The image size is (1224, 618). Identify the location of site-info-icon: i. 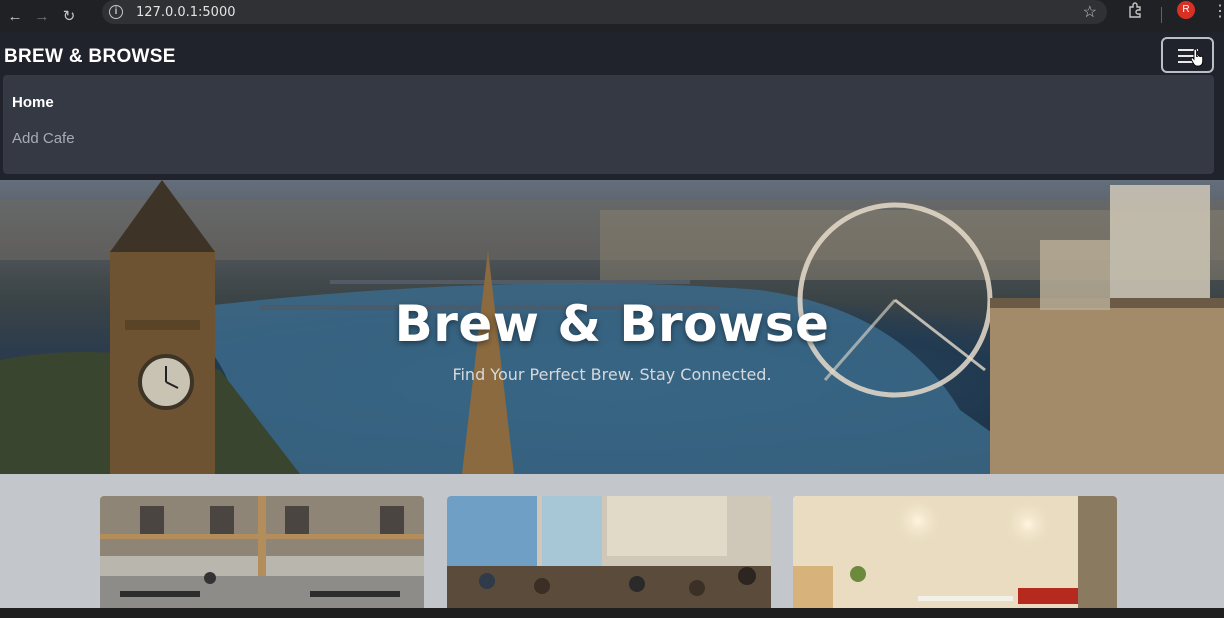
(116, 12).